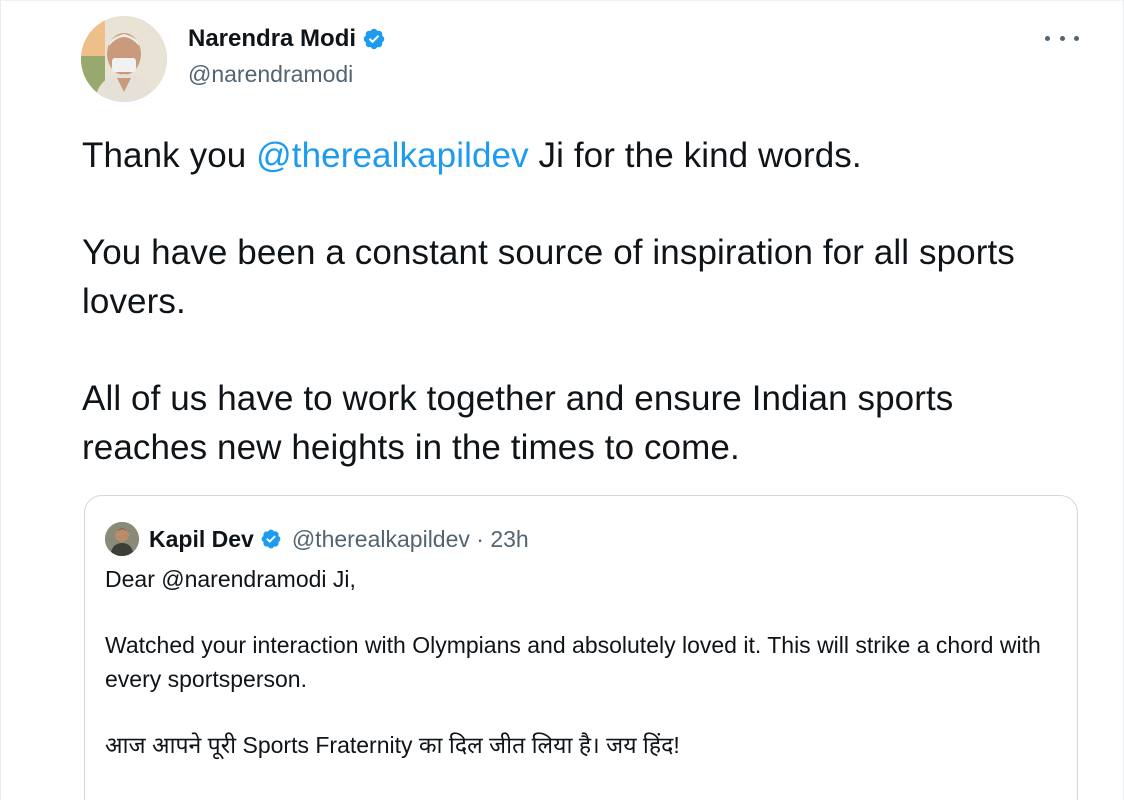 The image size is (1124, 800). I want to click on author-avatar-image, so click(124, 59).